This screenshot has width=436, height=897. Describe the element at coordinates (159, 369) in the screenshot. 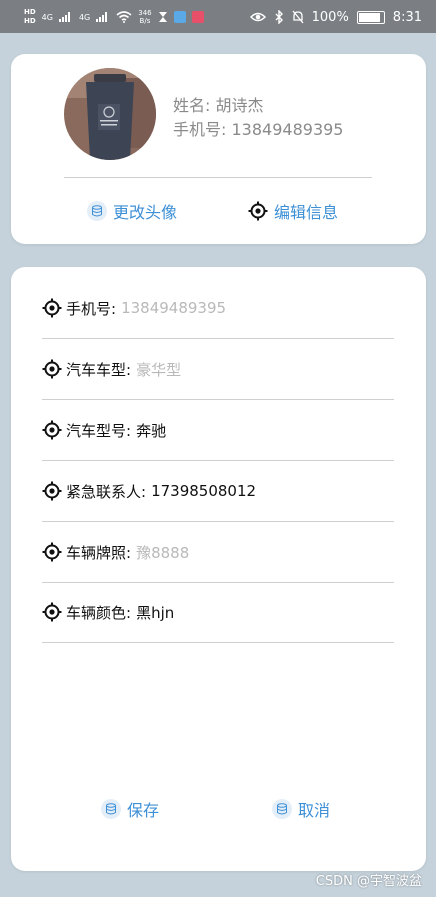

I see `field-value: 豪华型` at that location.